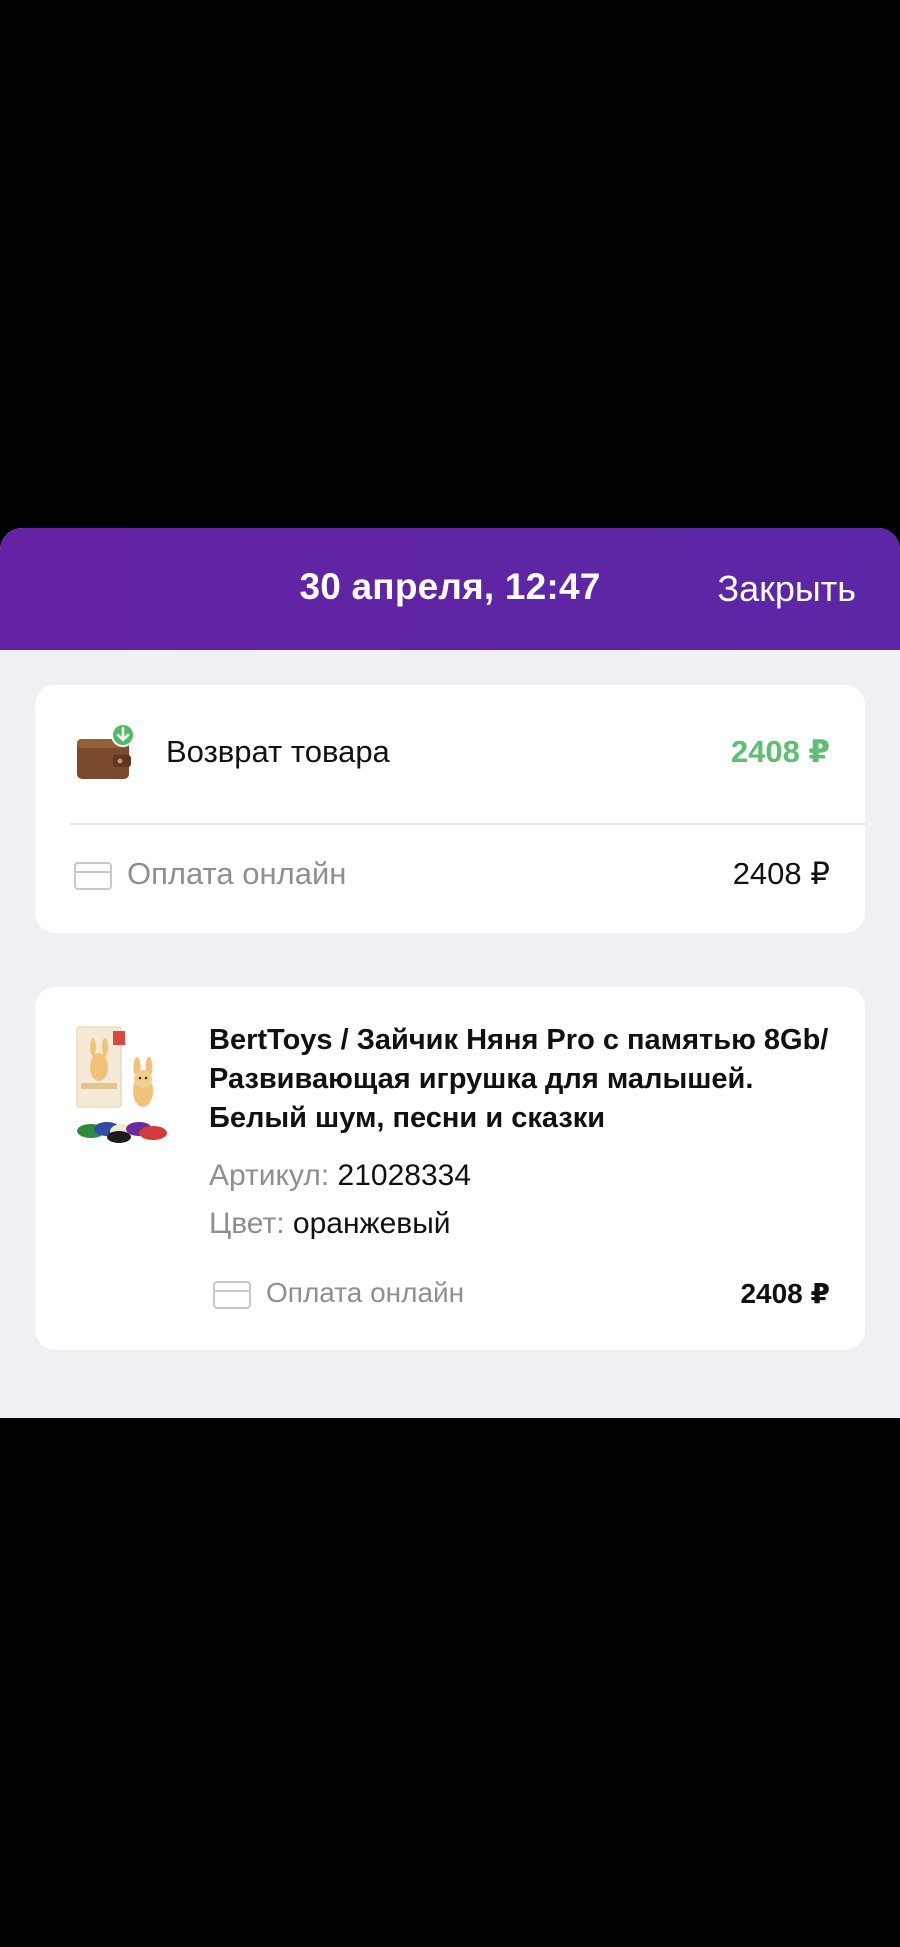 Image resolution: width=900 pixels, height=1947 pixels. What do you see at coordinates (785, 1293) in the screenshot?
I see `item-price: 2408 ₽` at bounding box center [785, 1293].